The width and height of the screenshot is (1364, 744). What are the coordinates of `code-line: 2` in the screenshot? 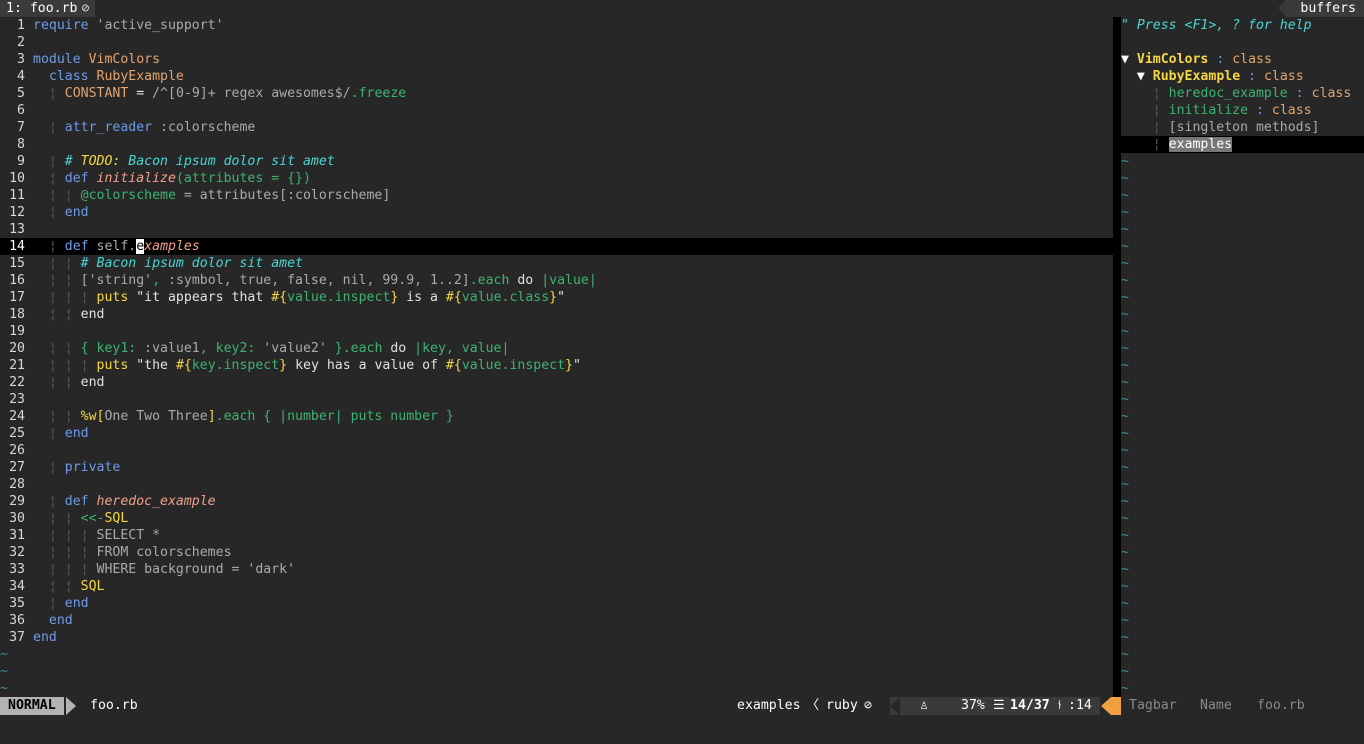 It's located at (556, 42).